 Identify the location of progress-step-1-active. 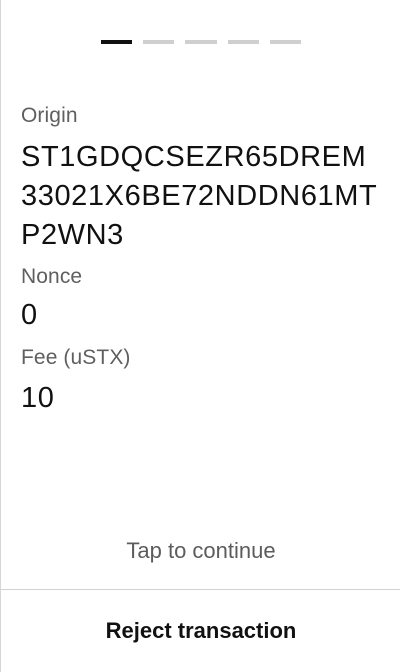
(117, 42).